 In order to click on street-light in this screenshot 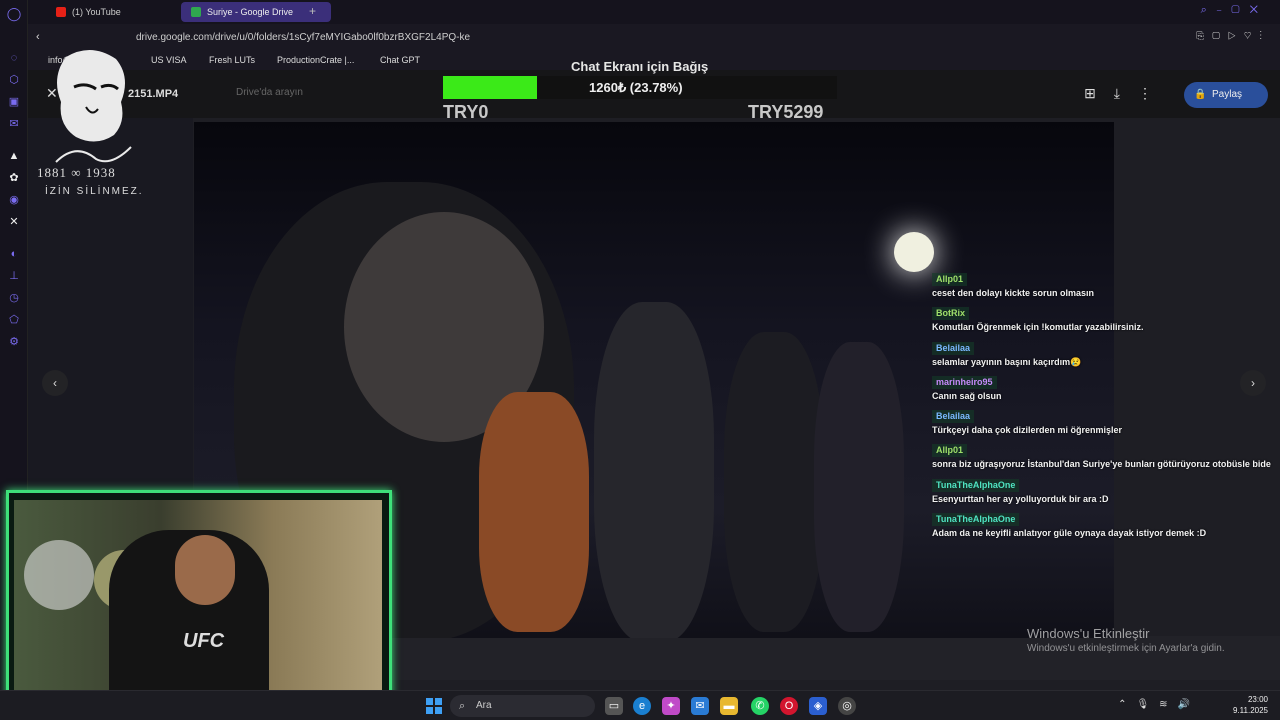, I will do `click(914, 252)`.